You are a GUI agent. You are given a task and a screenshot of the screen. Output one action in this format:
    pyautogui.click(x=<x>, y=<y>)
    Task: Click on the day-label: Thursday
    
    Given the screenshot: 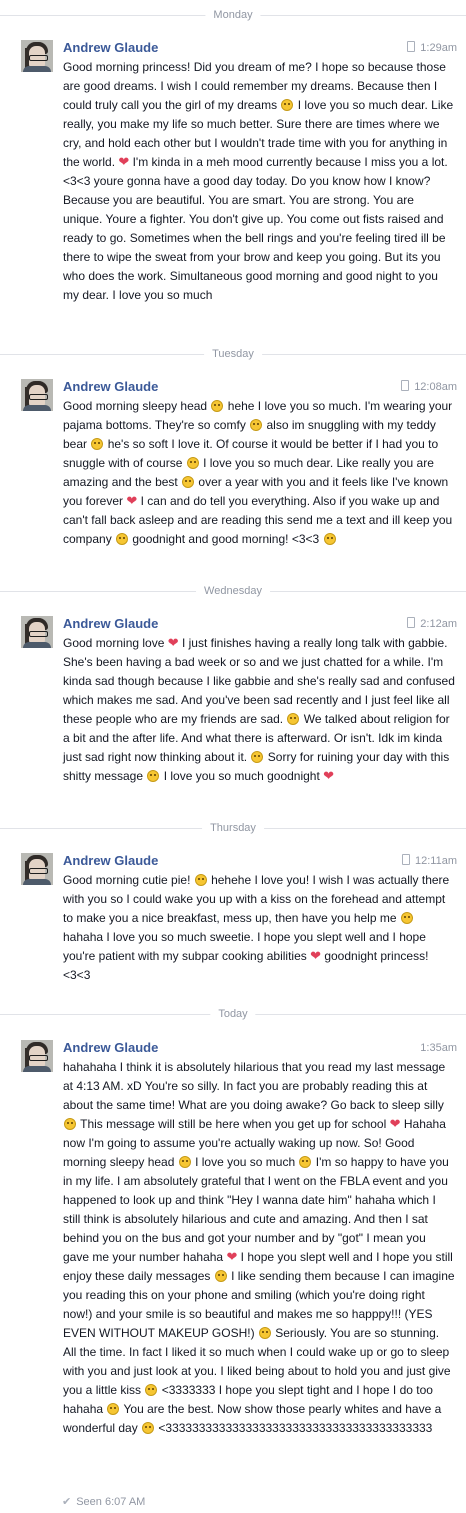 What is the action you would take?
    pyautogui.click(x=233, y=828)
    